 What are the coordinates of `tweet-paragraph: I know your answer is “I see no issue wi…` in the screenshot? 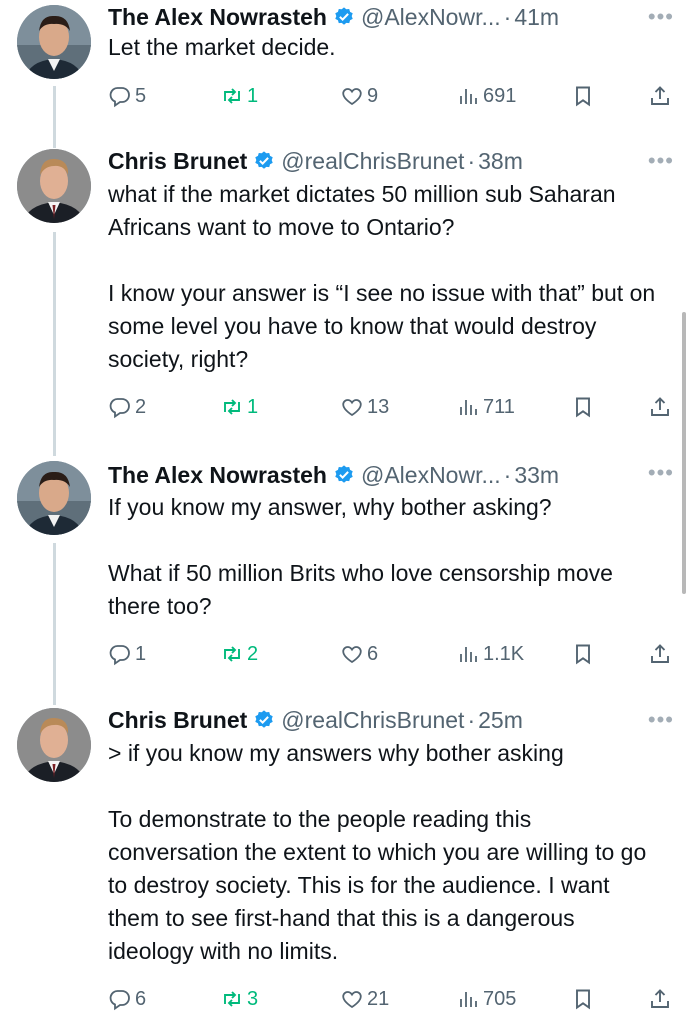 It's located at (382, 326).